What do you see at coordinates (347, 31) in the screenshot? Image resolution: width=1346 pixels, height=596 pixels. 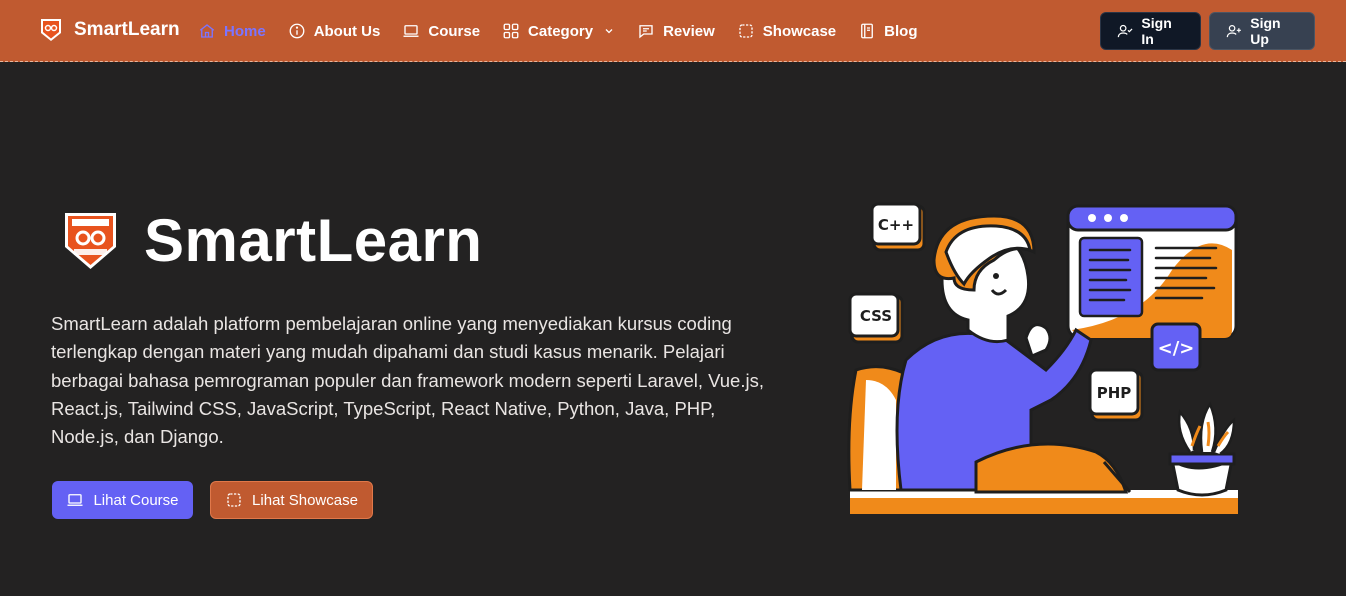 I see `nav-item-label: About Us` at bounding box center [347, 31].